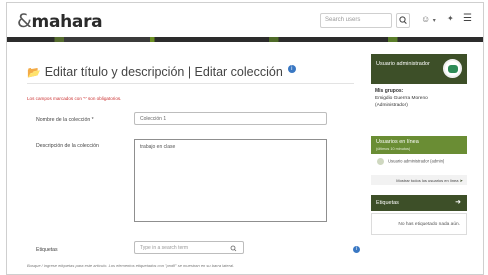  I want to click on collection-name-label: Nombre de la colección *, so click(65, 120).